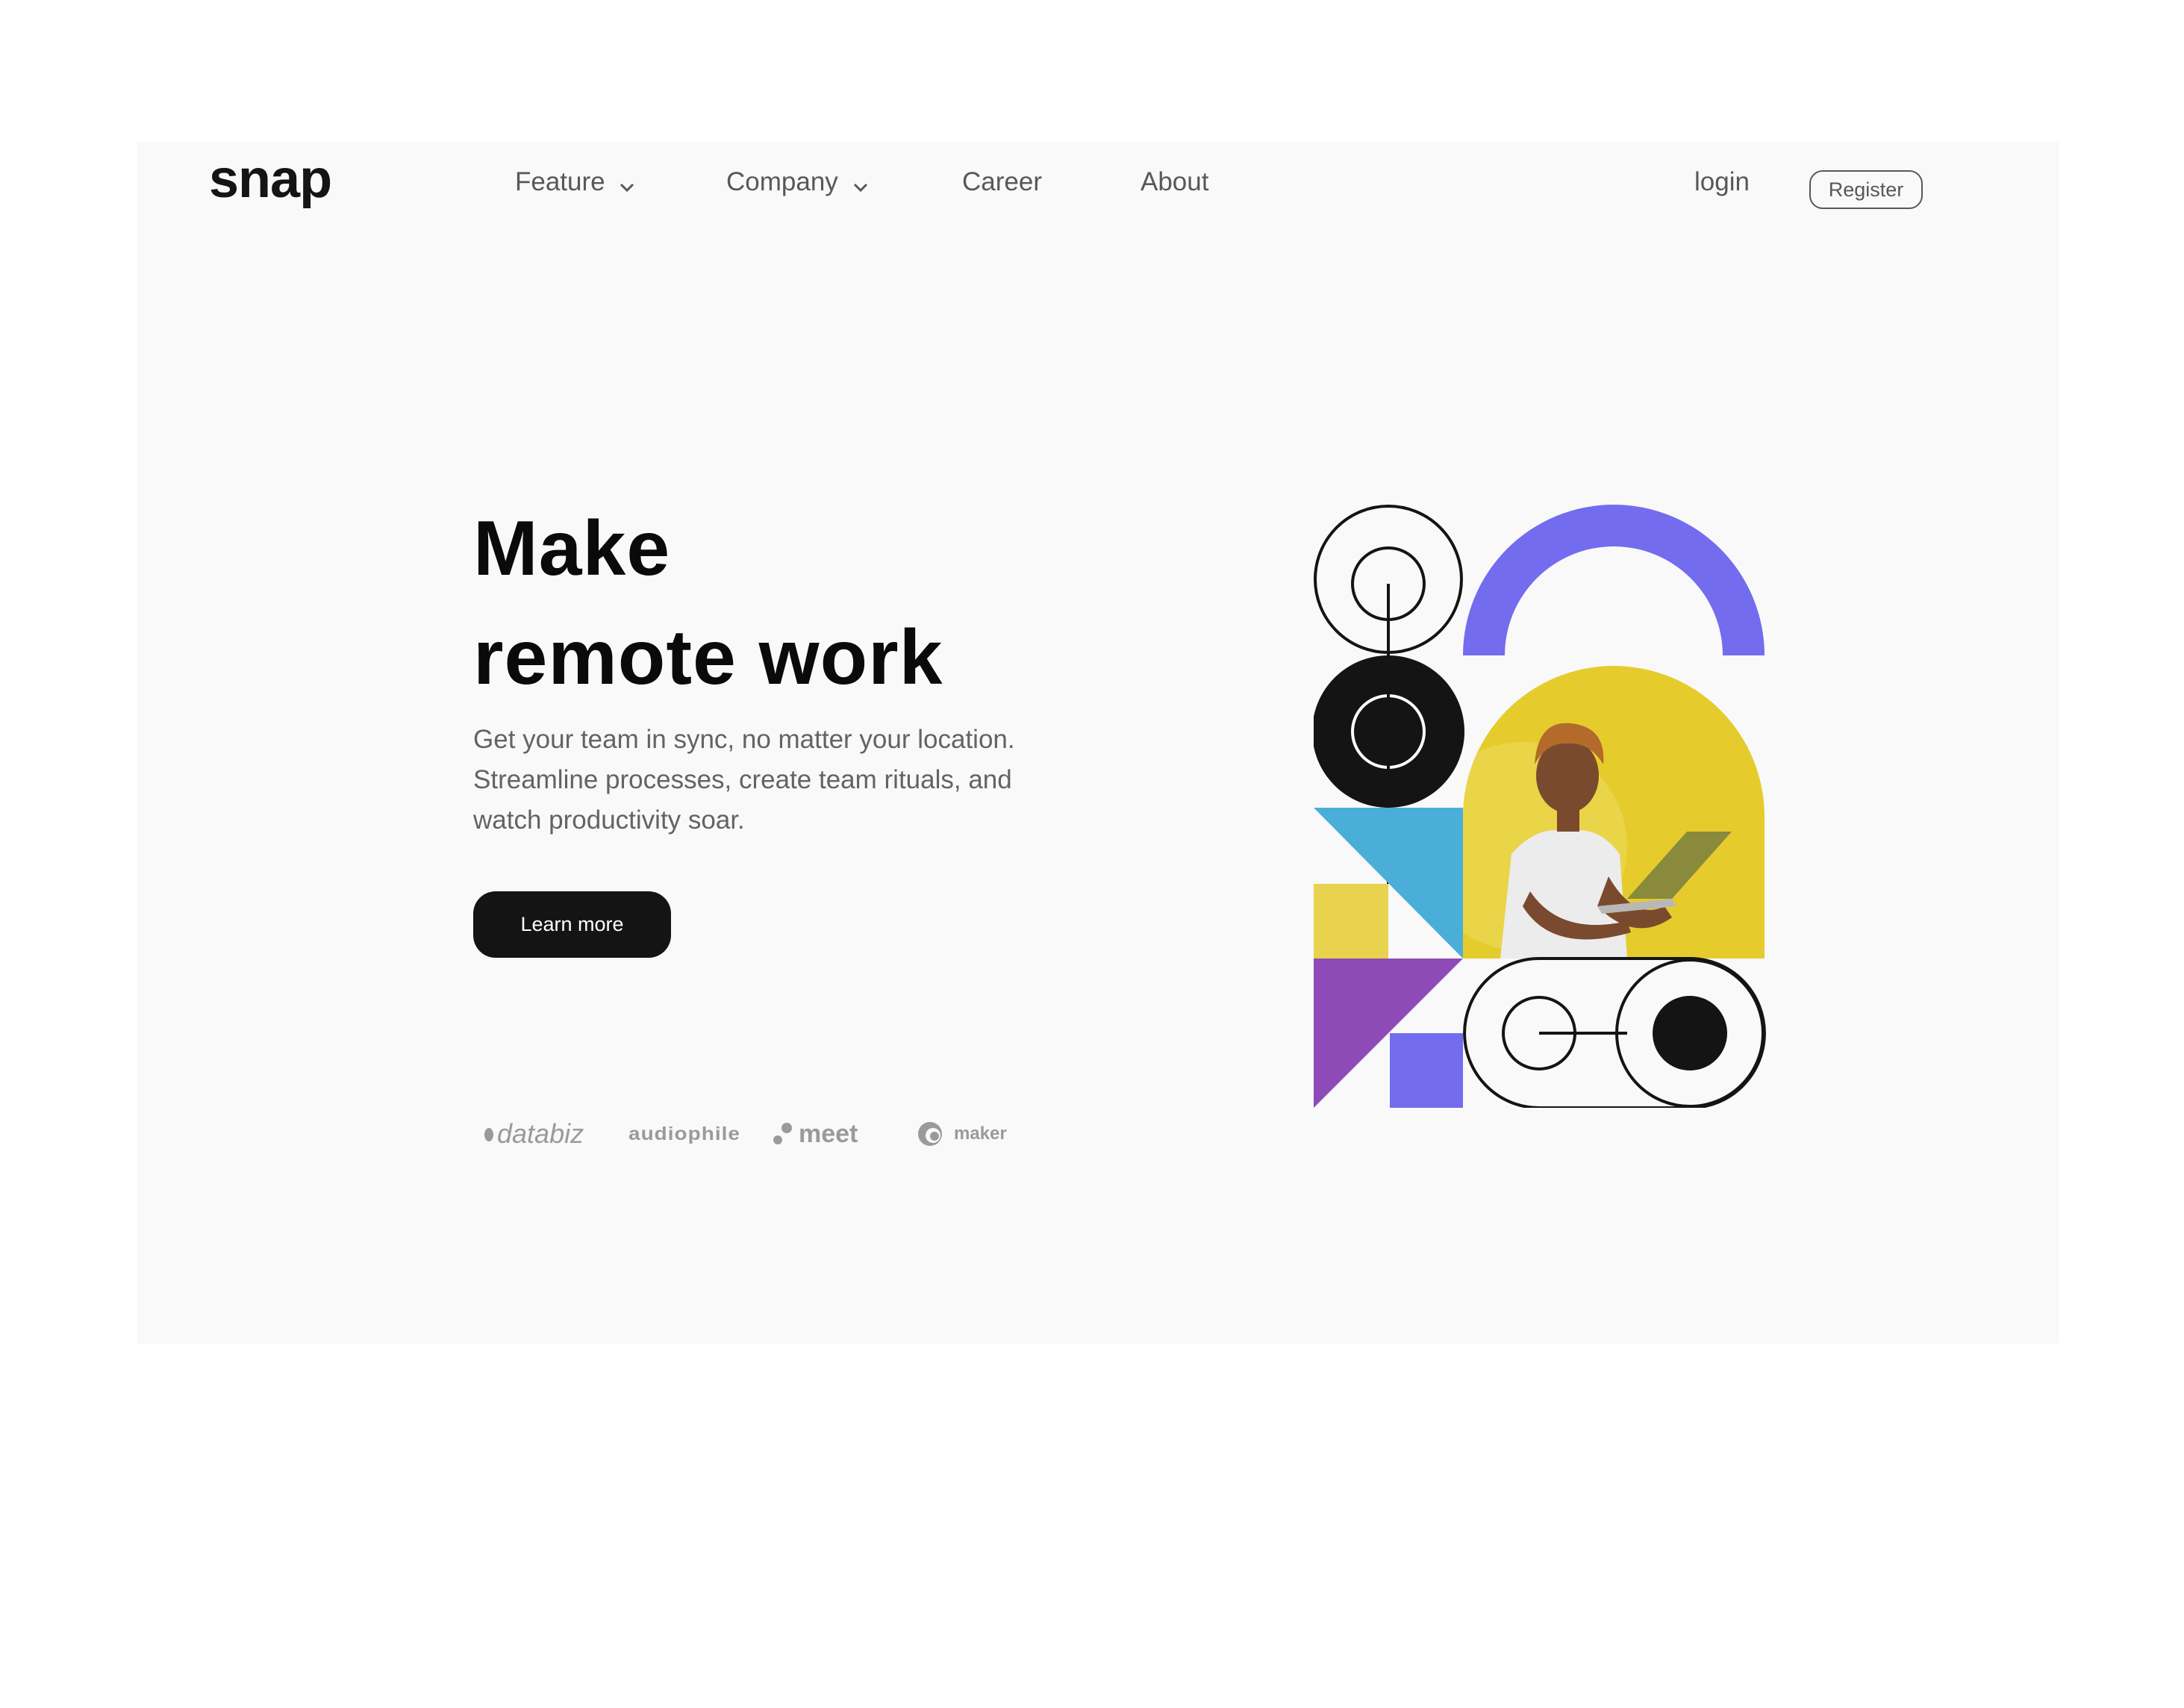 The image size is (2184, 1708). I want to click on brand-logo: snap, so click(270, 179).